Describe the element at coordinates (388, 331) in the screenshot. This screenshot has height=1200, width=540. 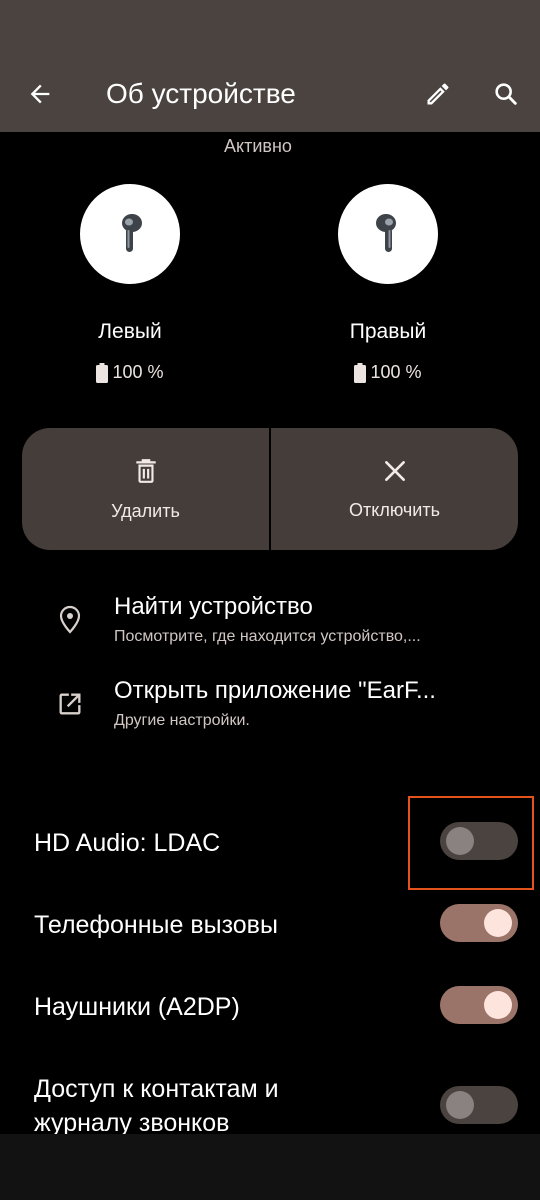
I see `right-earbud-label: Правый` at that location.